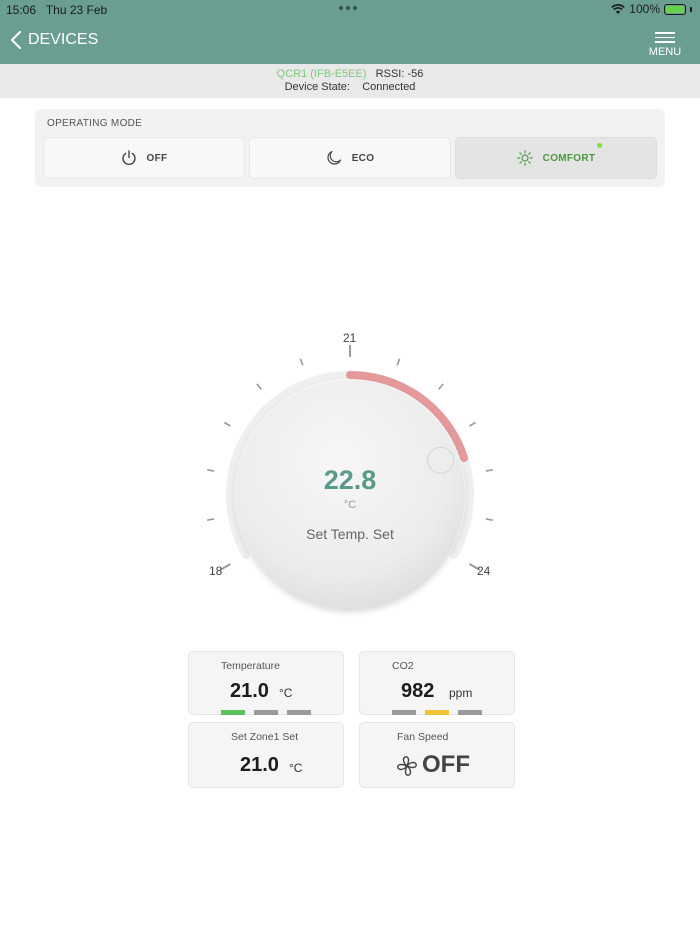  Describe the element at coordinates (644, 9) in the screenshot. I see `battery-percent: 100%` at that location.